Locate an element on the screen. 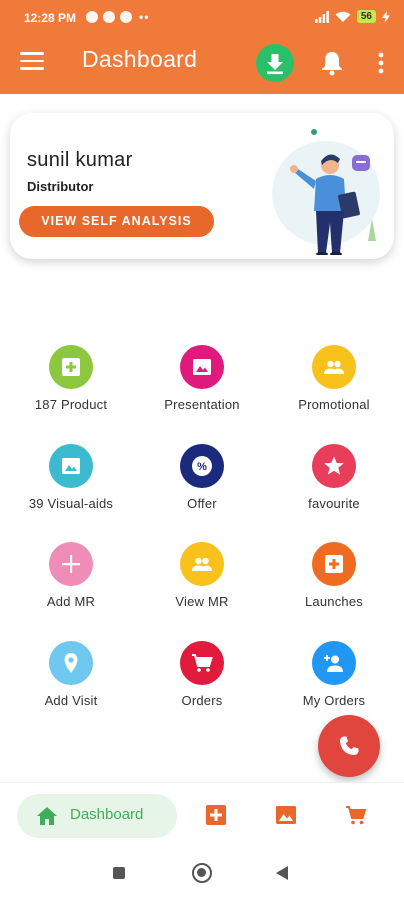 This screenshot has height=900, width=404. system-navigation-bar is located at coordinates (202, 873).